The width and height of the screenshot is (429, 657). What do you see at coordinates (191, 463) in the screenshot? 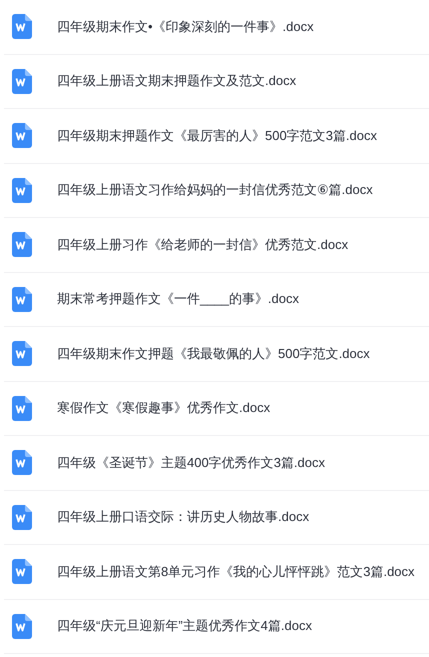
I see `file-name: 四年级《圣诞节》主题400字优秀作文3篇.docx` at bounding box center [191, 463].